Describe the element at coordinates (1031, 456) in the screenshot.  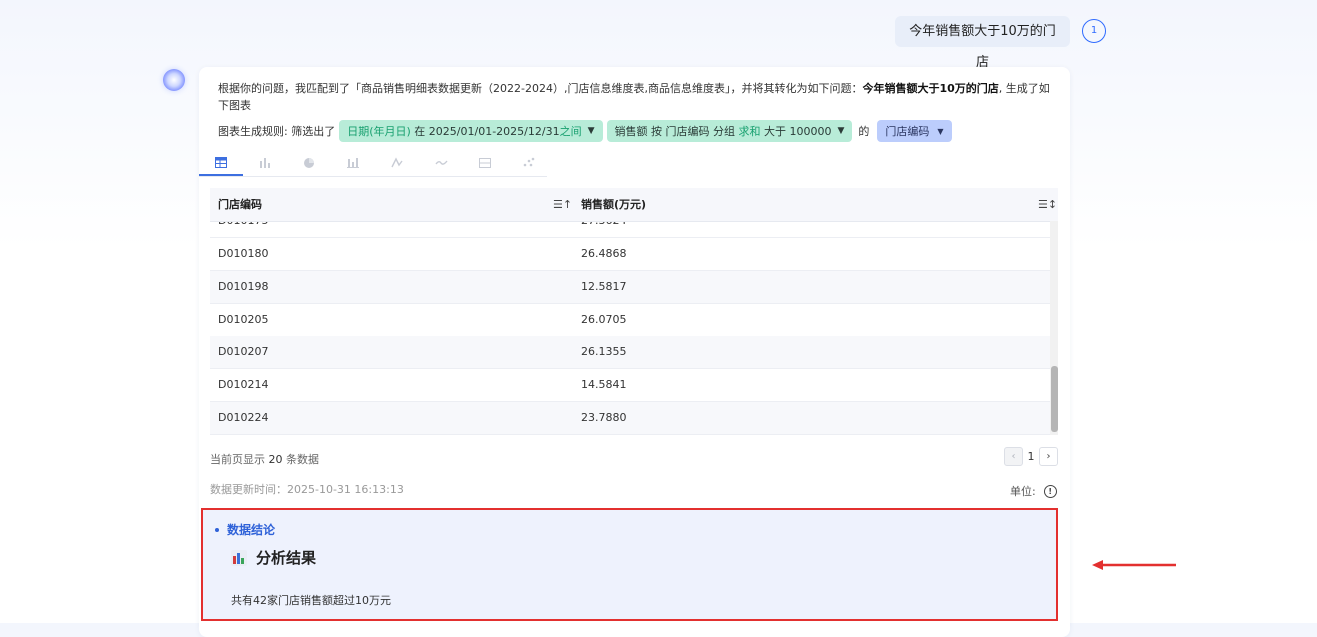
I see `current-page-number: 1` at that location.